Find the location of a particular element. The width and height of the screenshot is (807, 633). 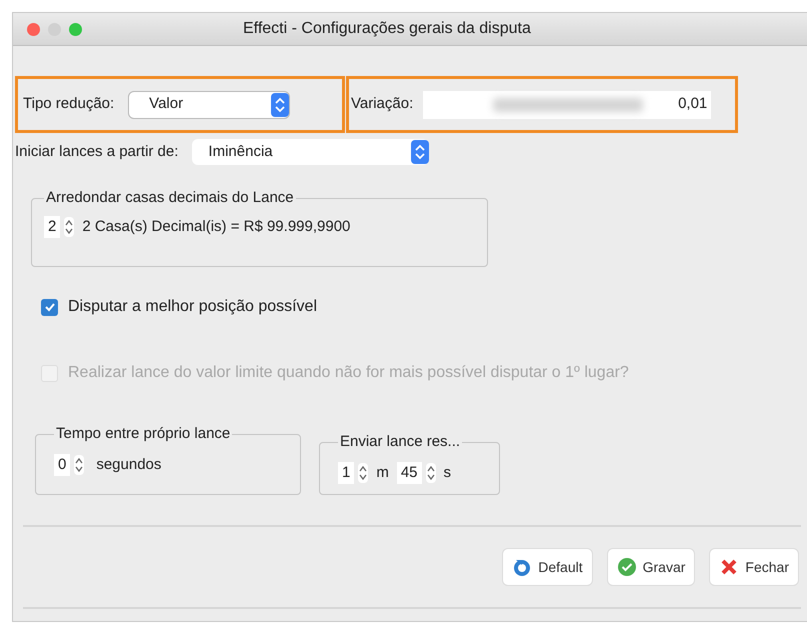

field-label: Iniciar lances a partir de: is located at coordinates (96, 152).